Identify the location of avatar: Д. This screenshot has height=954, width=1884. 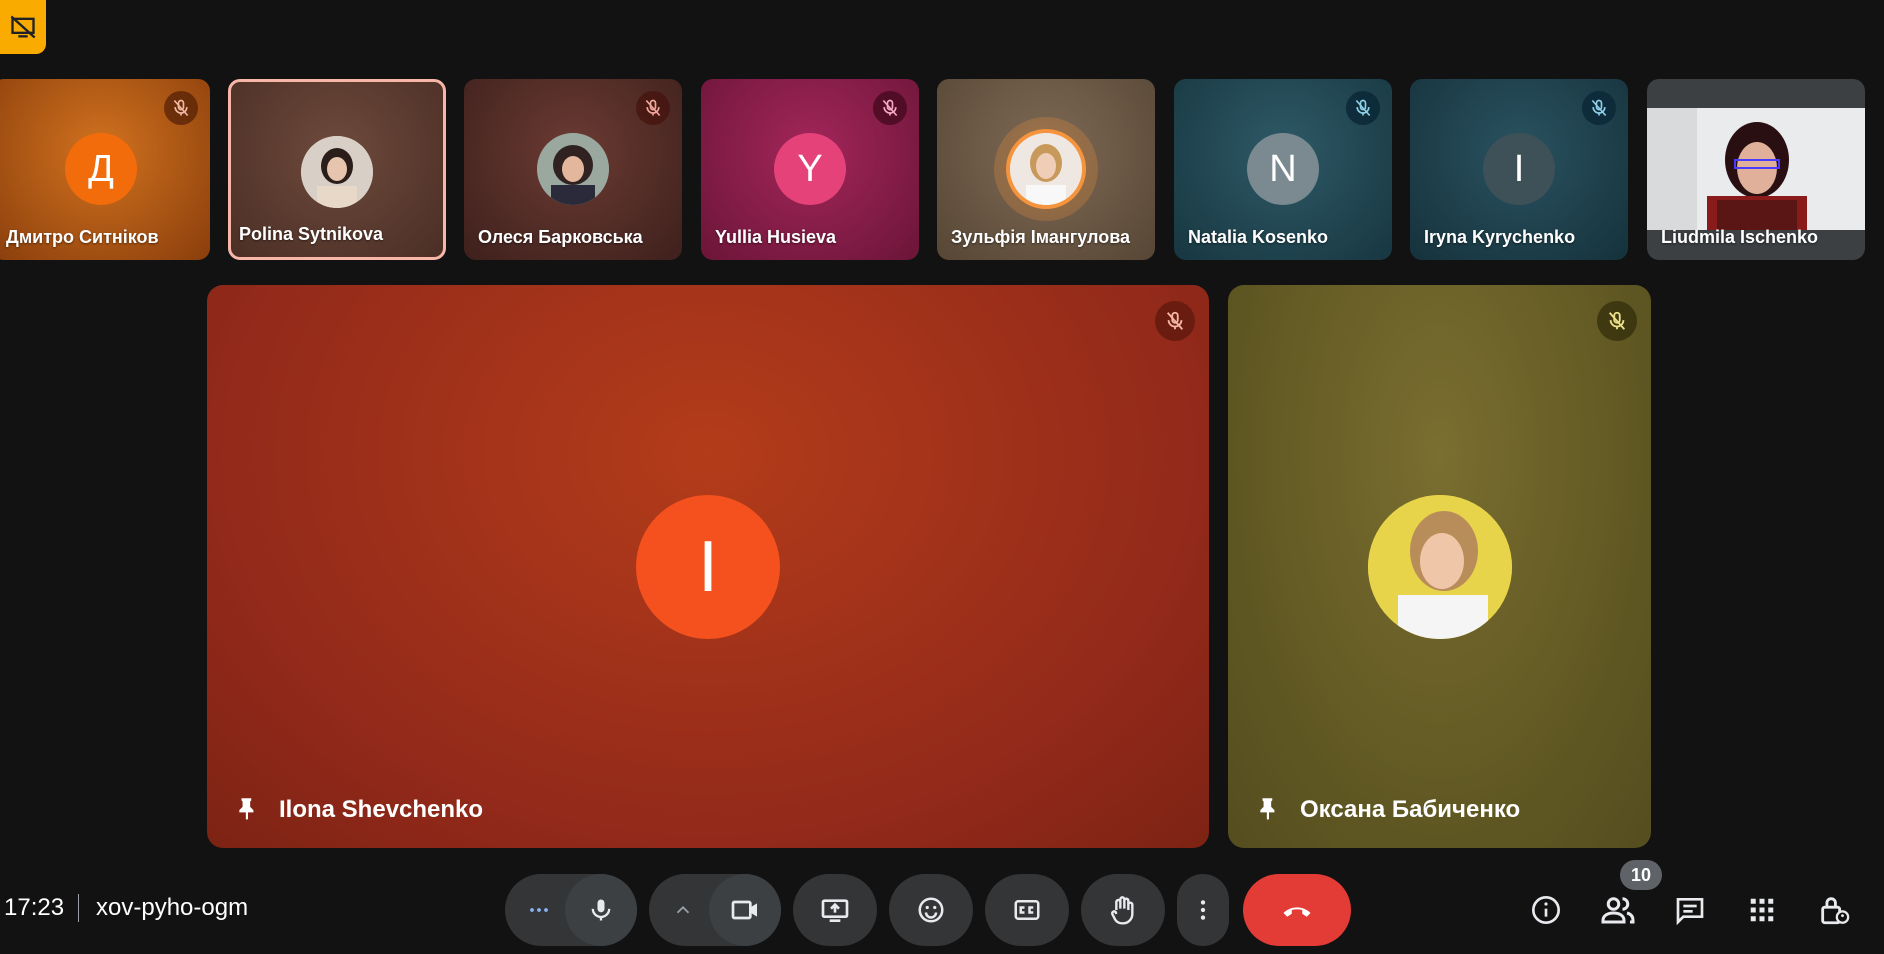
(101, 169).